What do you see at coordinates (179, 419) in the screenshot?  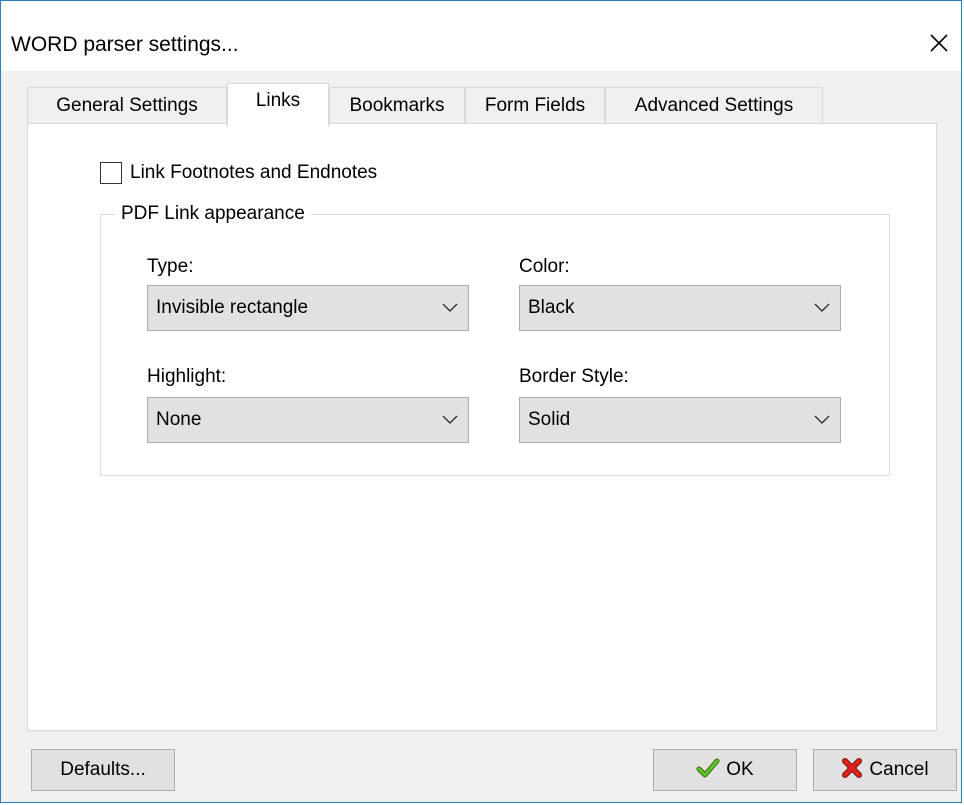 I see `highlight-select-value: None` at bounding box center [179, 419].